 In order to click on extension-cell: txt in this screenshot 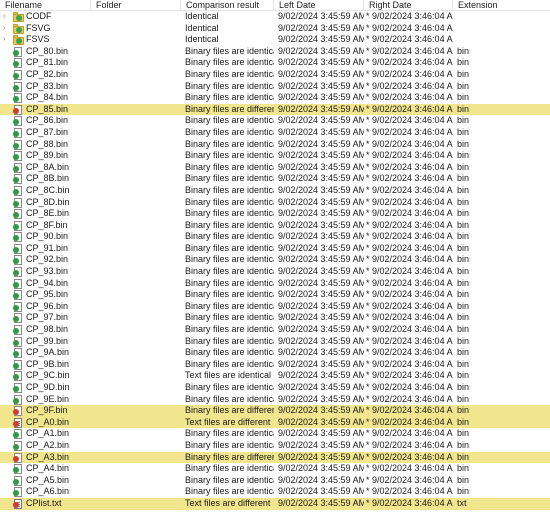, I will do `click(462, 502)`.